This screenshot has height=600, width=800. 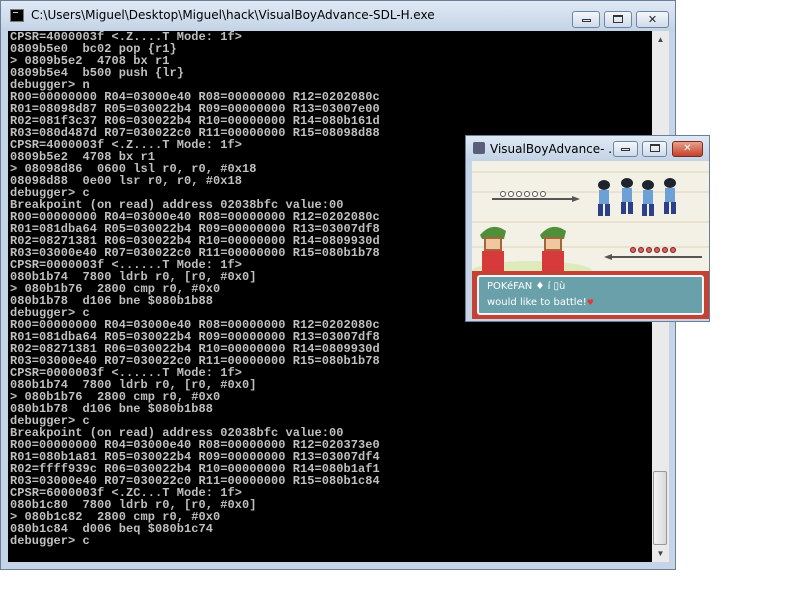 What do you see at coordinates (660, 553) in the screenshot?
I see `scroll-down-icon: ▼` at bounding box center [660, 553].